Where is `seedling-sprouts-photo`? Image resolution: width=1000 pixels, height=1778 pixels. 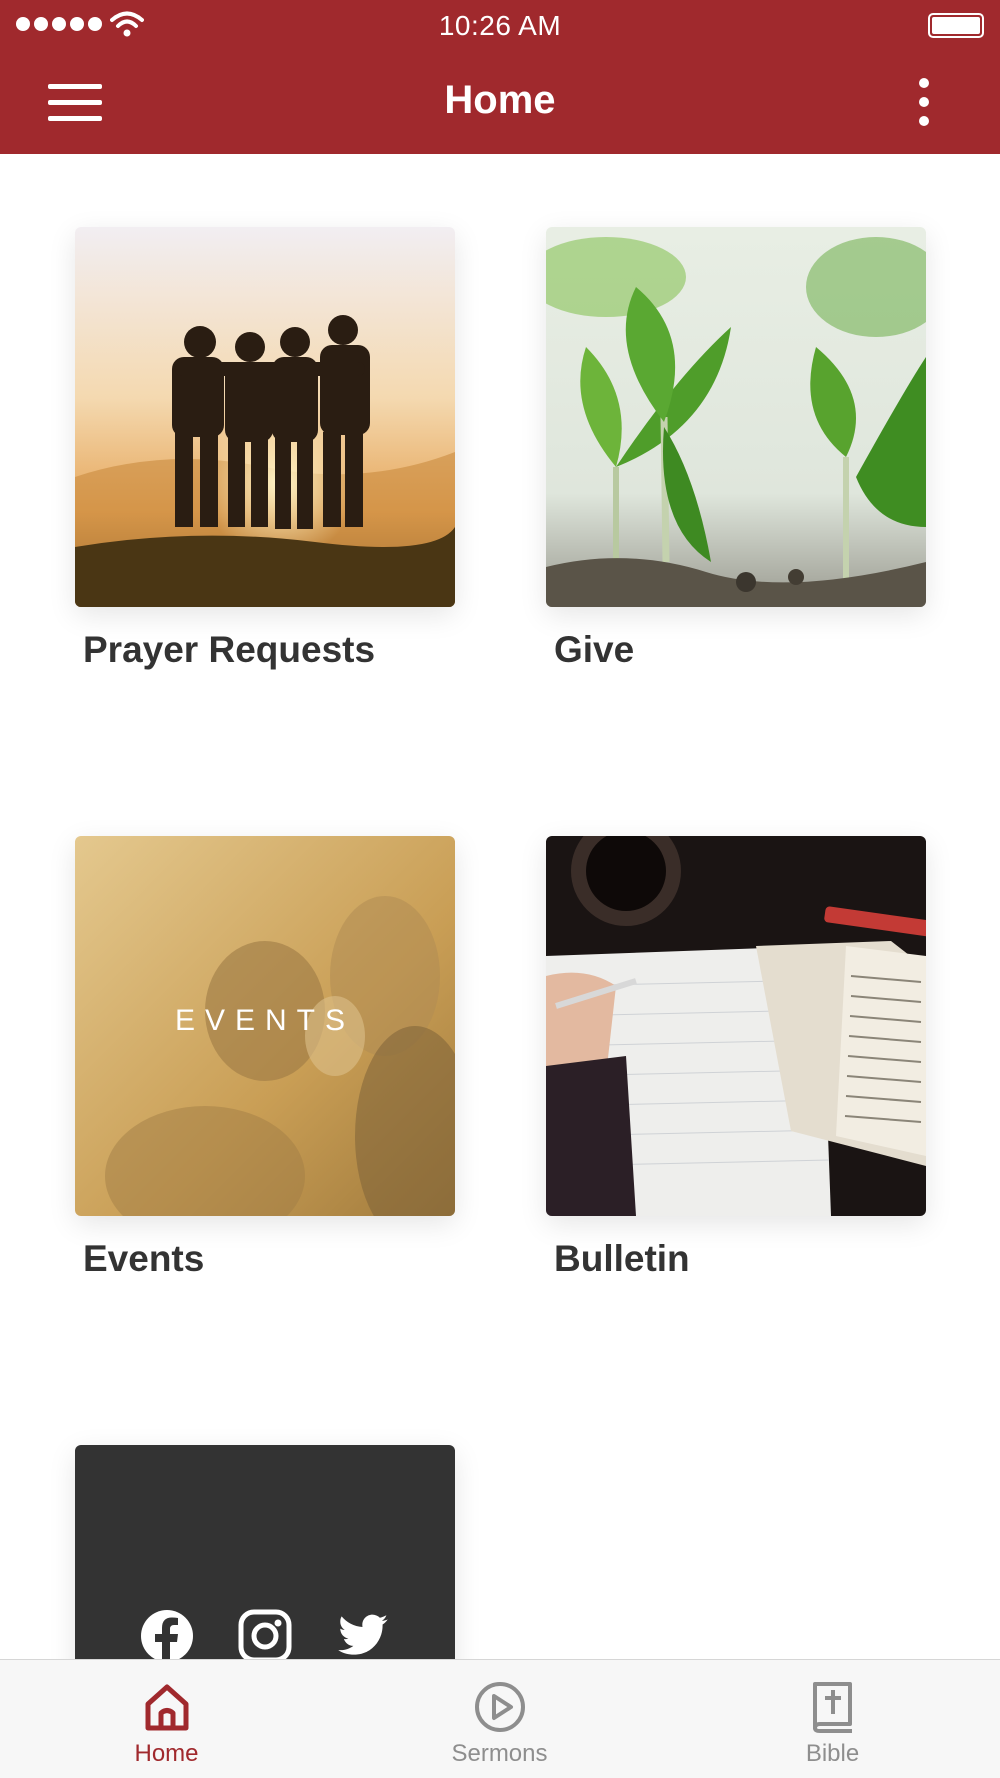 seedling-sprouts-photo is located at coordinates (736, 417).